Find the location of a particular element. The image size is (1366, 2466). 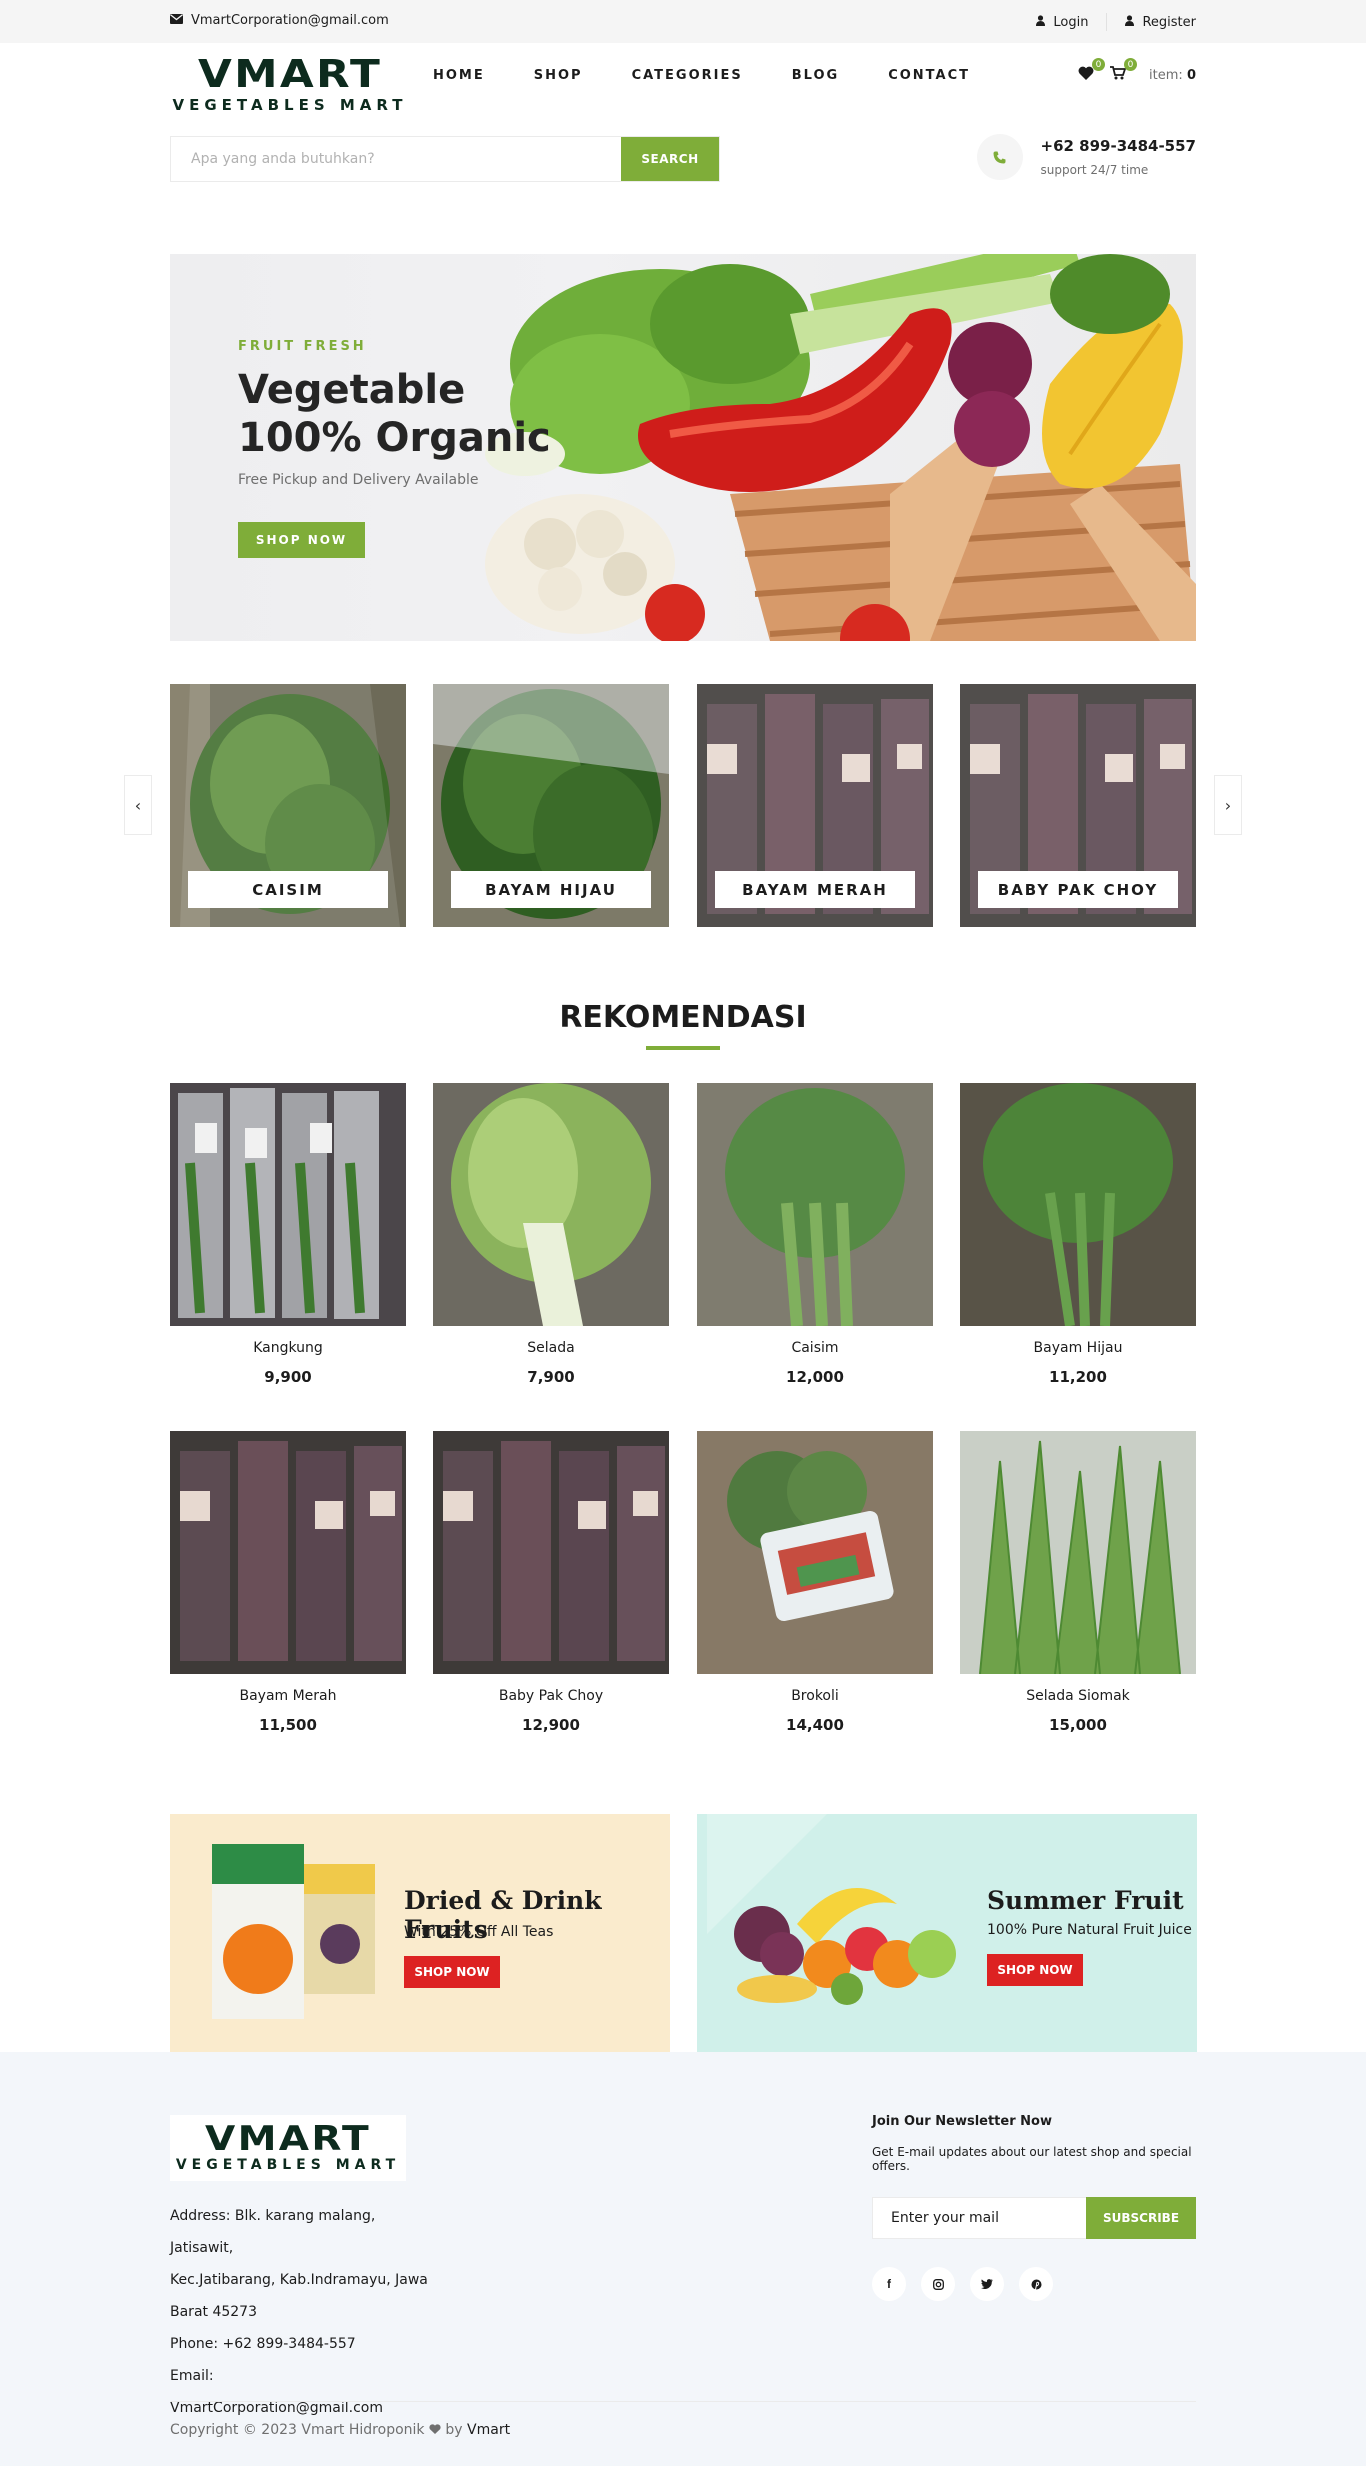

product-price: 11,200 is located at coordinates (1078, 1377).